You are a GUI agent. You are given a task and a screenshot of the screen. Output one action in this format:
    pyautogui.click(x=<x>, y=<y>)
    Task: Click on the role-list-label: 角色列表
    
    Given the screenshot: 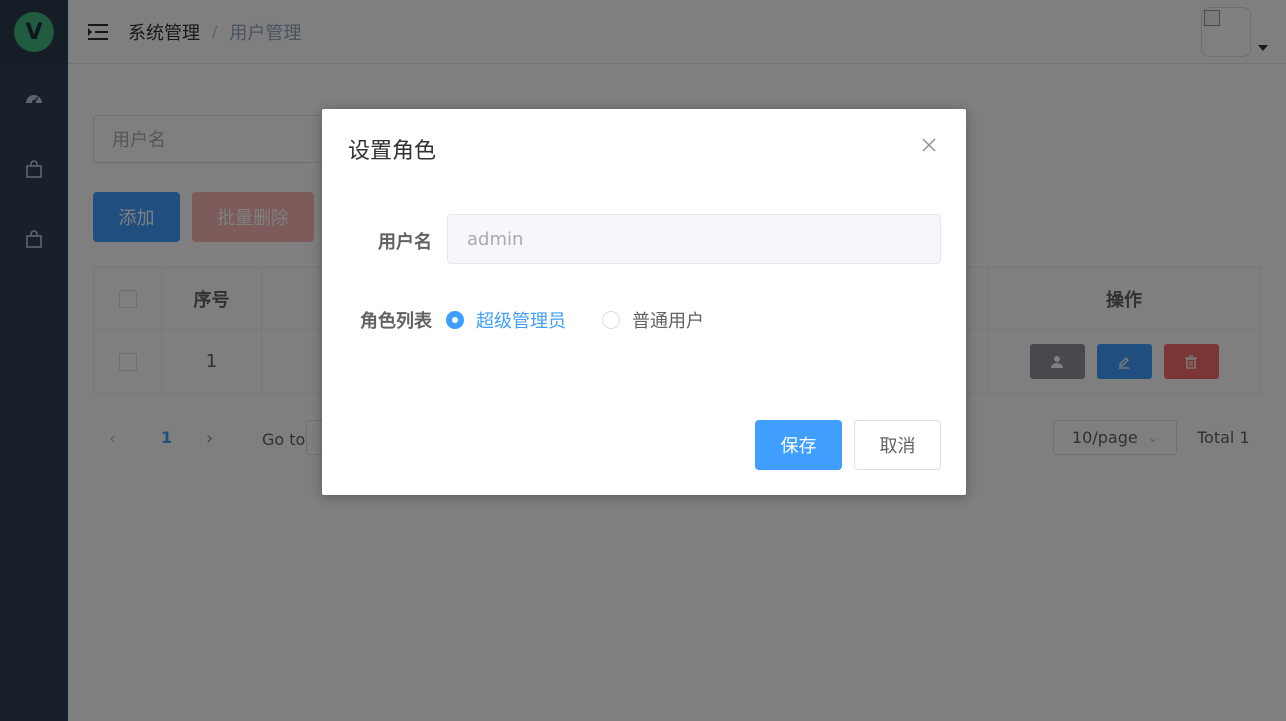 What is the action you would take?
    pyautogui.click(x=396, y=321)
    